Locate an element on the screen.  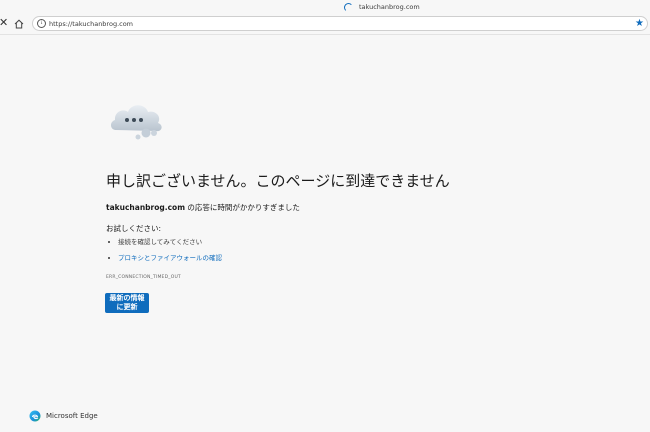
address-bar: i https://takuchanbrog.com ★ is located at coordinates (340, 23).